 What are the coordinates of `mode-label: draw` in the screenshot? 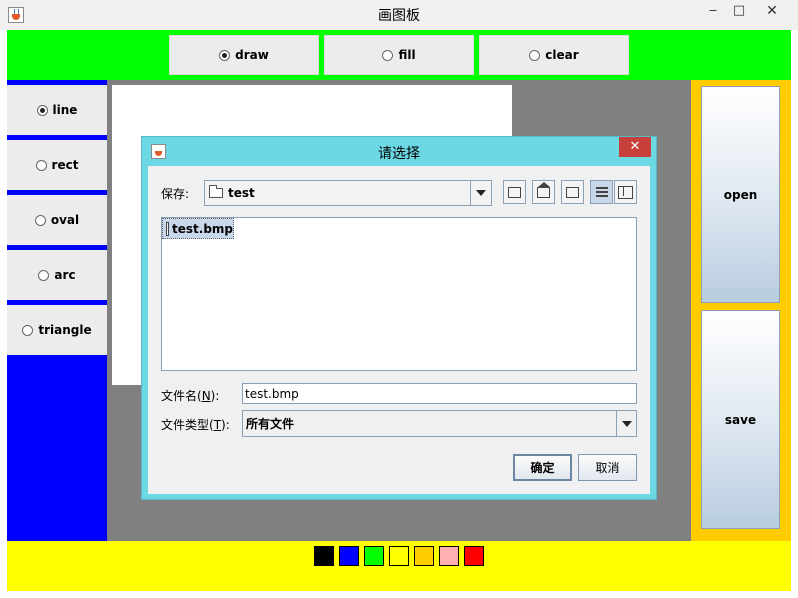 It's located at (252, 55).